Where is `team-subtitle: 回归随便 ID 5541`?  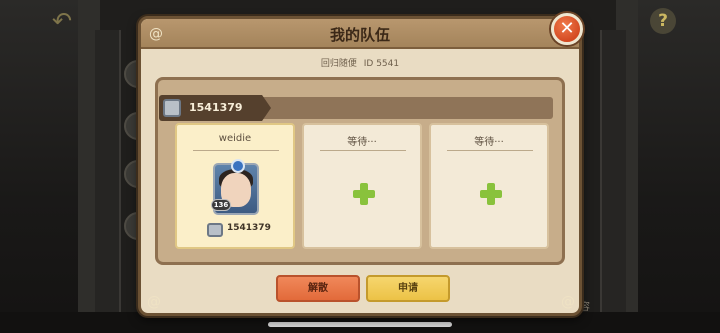
team-subtitle: 回归随便 ID 5541 is located at coordinates (360, 62).